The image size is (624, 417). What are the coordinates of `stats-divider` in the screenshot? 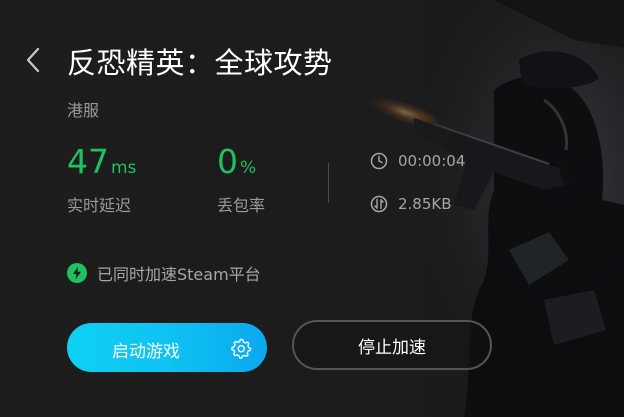 It's located at (328, 183).